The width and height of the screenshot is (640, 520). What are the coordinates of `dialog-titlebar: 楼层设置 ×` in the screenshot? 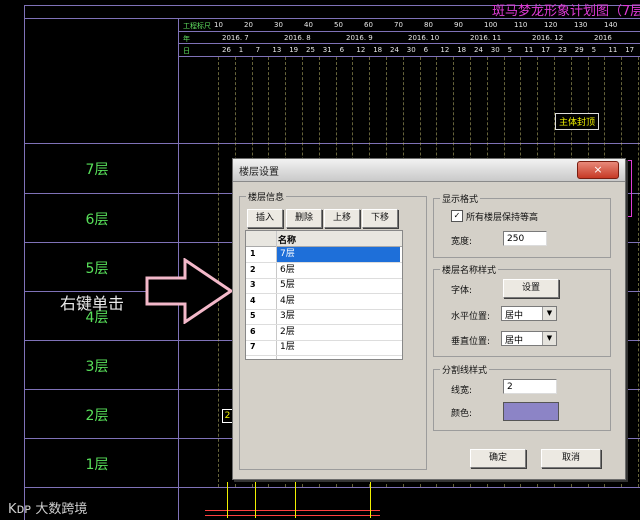 It's located at (429, 170).